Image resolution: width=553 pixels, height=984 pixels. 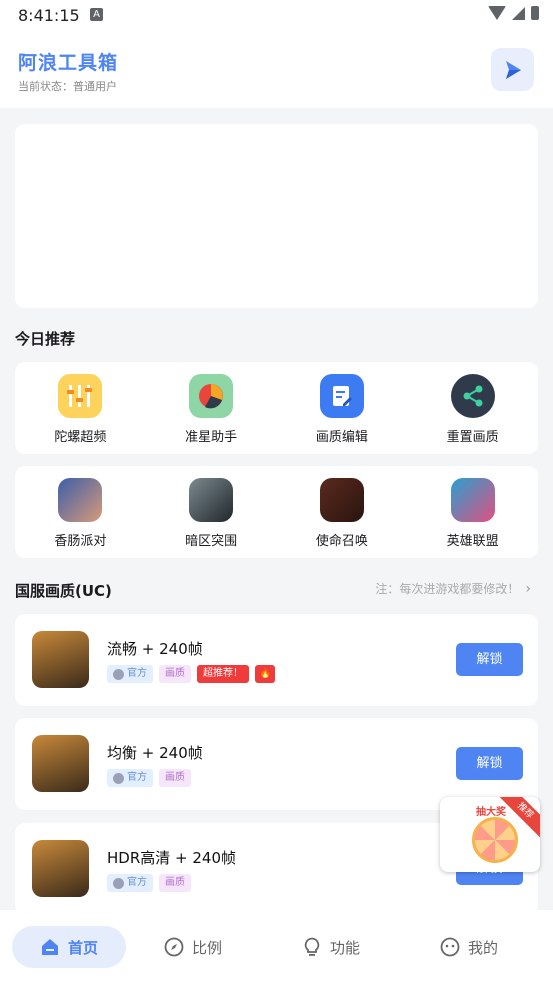 I want to click on nav-mine: 我的, so click(x=469, y=947).